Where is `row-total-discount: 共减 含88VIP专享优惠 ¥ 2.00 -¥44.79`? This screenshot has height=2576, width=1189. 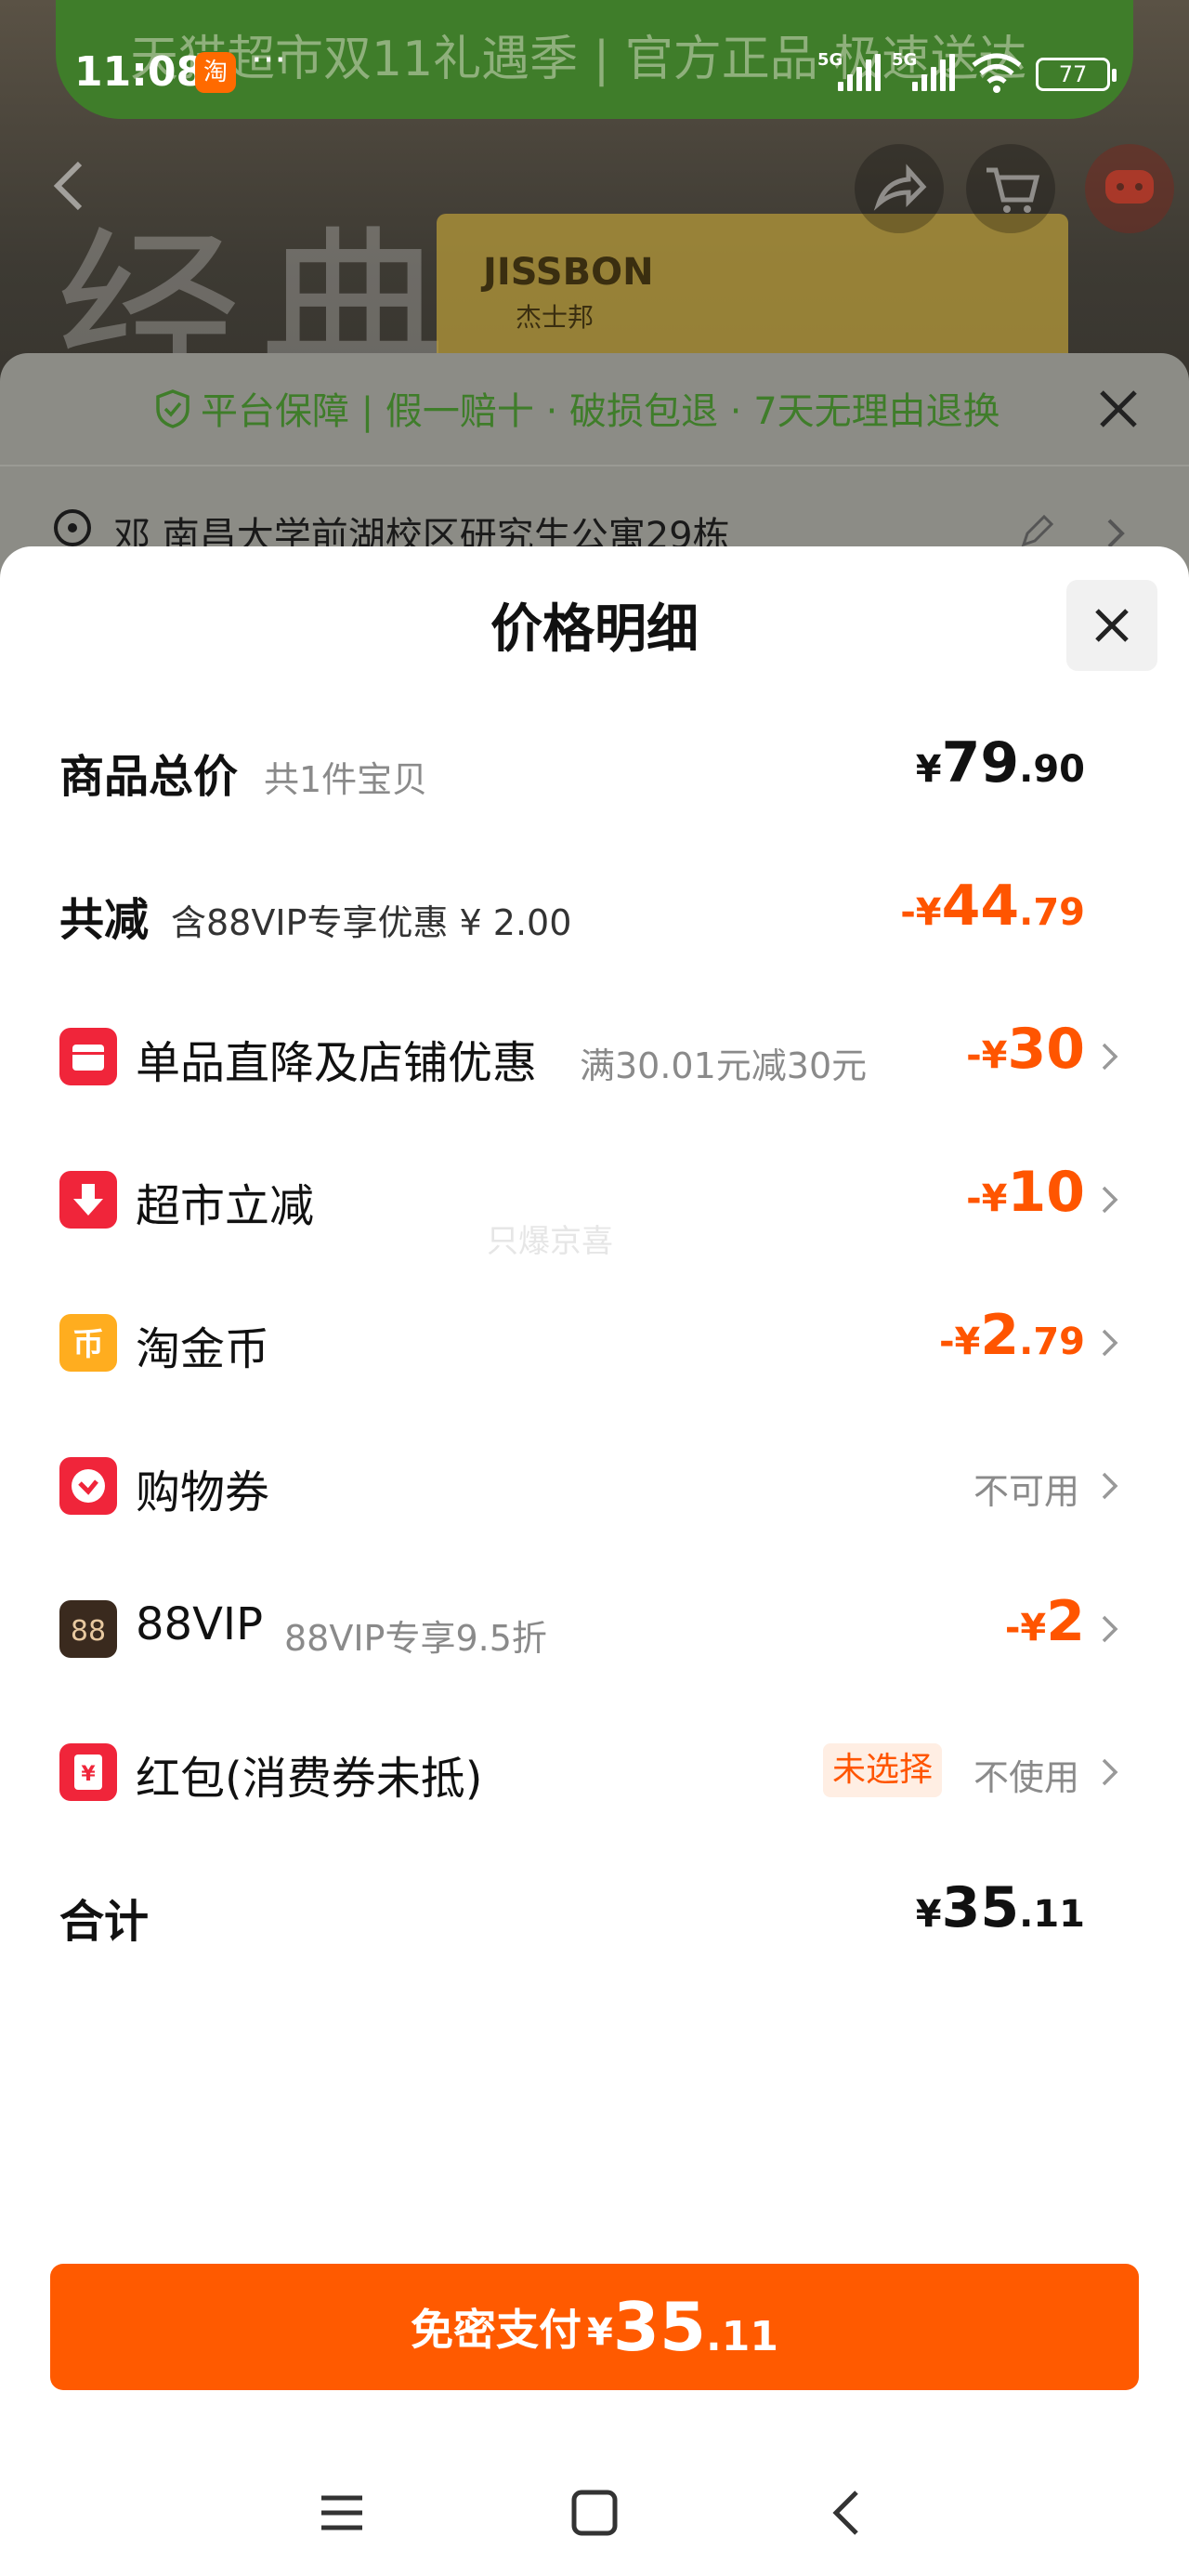
row-total-discount: 共减 含88VIP专享优惠 ¥ 2.00 -¥44.79 is located at coordinates (594, 912).